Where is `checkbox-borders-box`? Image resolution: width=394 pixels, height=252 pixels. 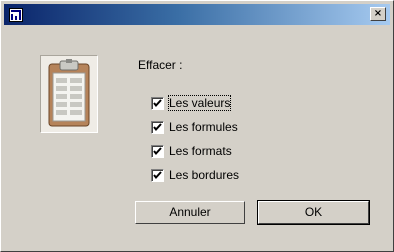
checkbox-borders-box is located at coordinates (157, 175).